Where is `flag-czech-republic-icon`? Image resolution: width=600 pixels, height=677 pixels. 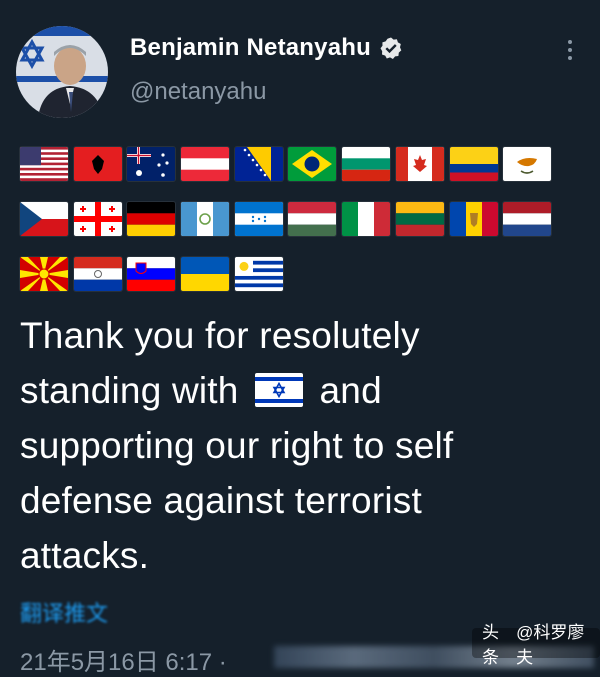
flag-czech-republic-icon is located at coordinates (44, 219).